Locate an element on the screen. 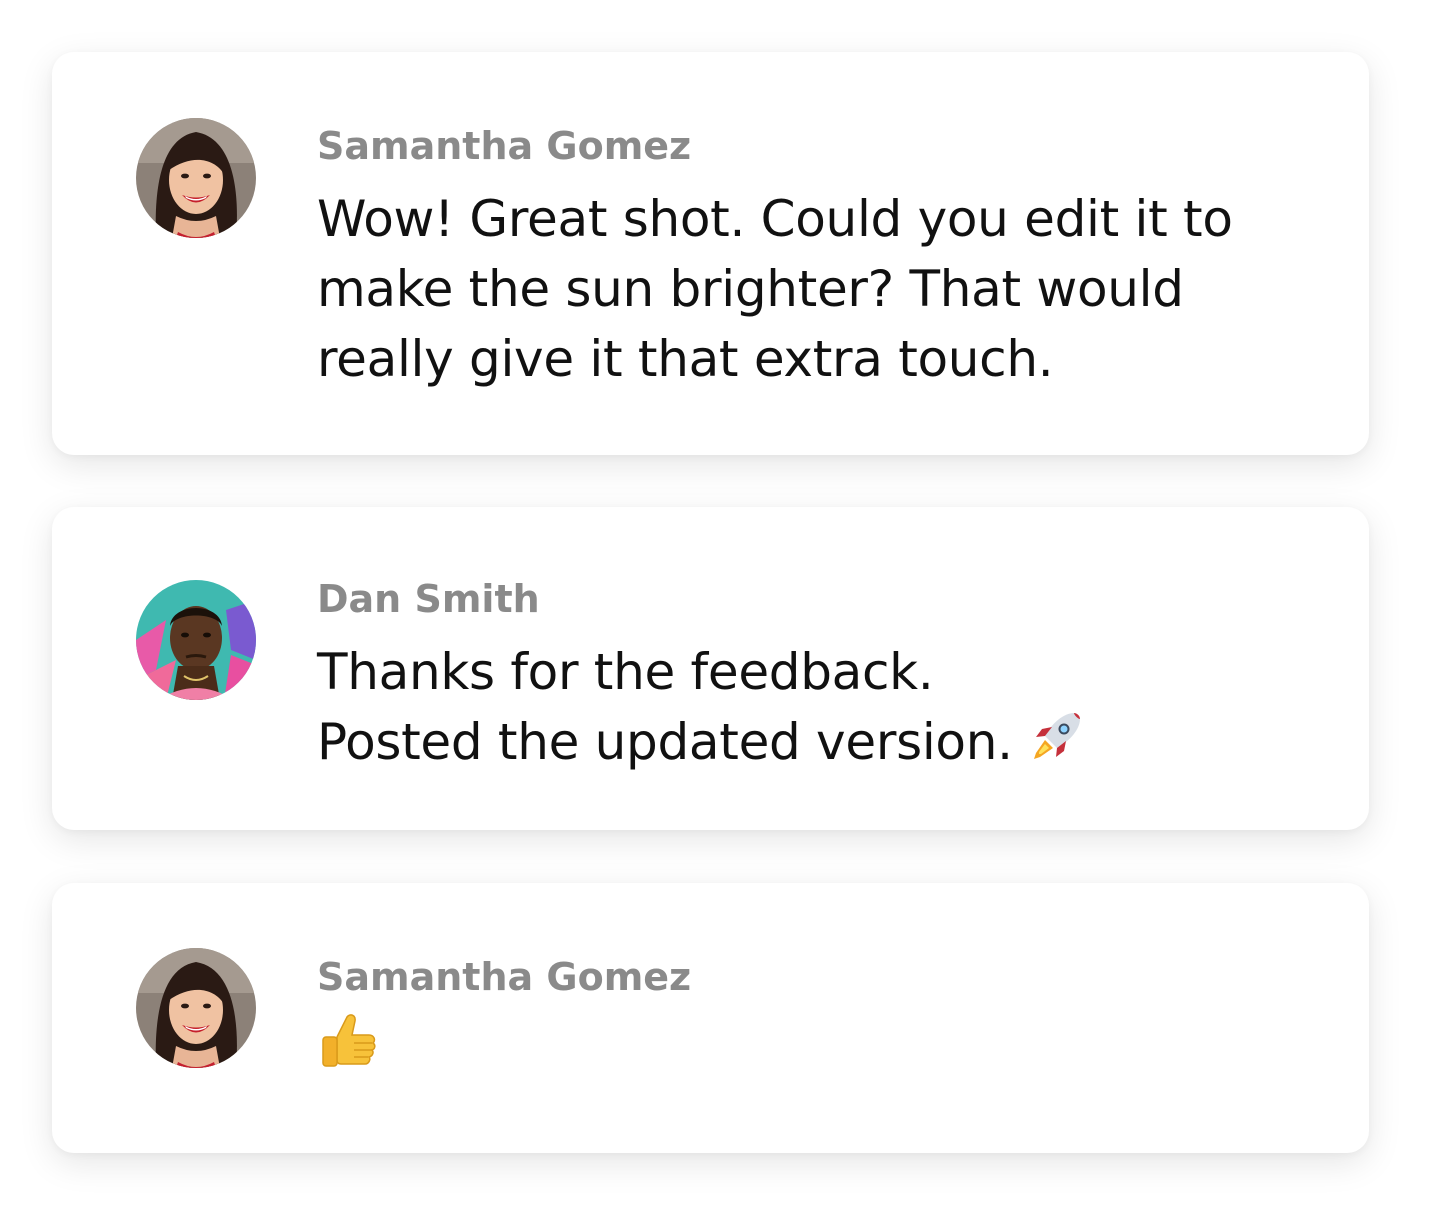  comment-text-line: Thanks for the feedback. is located at coordinates (625, 672).